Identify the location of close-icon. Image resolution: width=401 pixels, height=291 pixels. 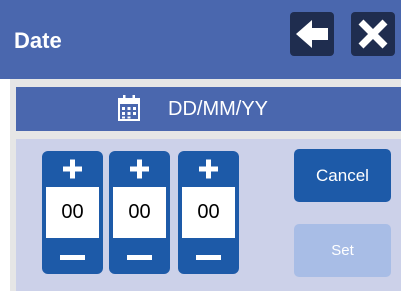
(373, 34).